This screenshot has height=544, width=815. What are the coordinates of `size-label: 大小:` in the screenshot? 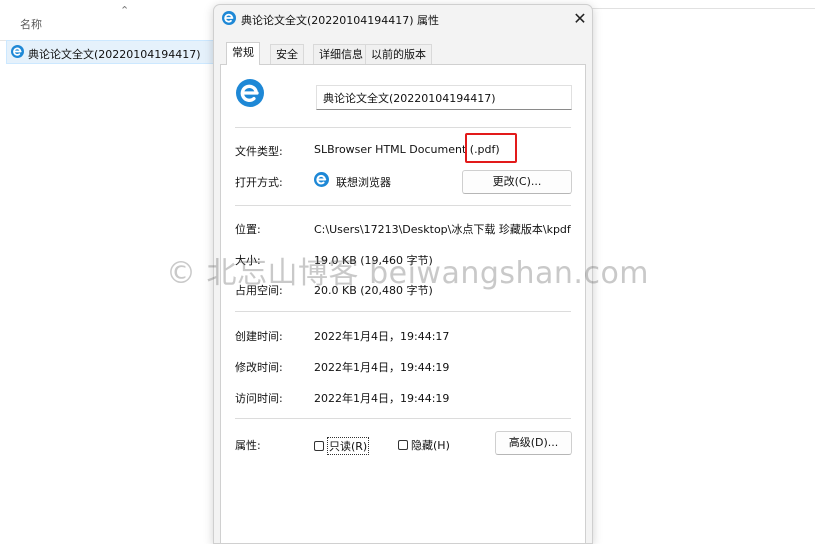 It's located at (248, 260).